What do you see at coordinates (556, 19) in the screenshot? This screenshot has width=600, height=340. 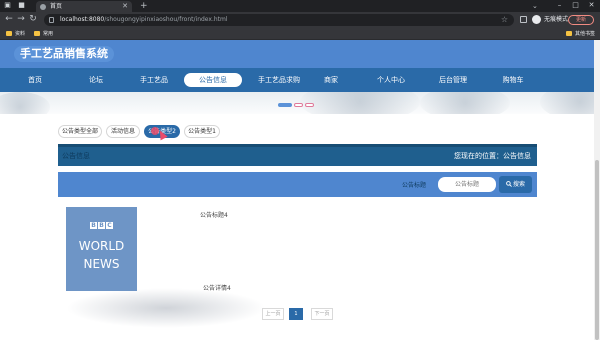 I see `incognito-label: 无痕模式` at bounding box center [556, 19].